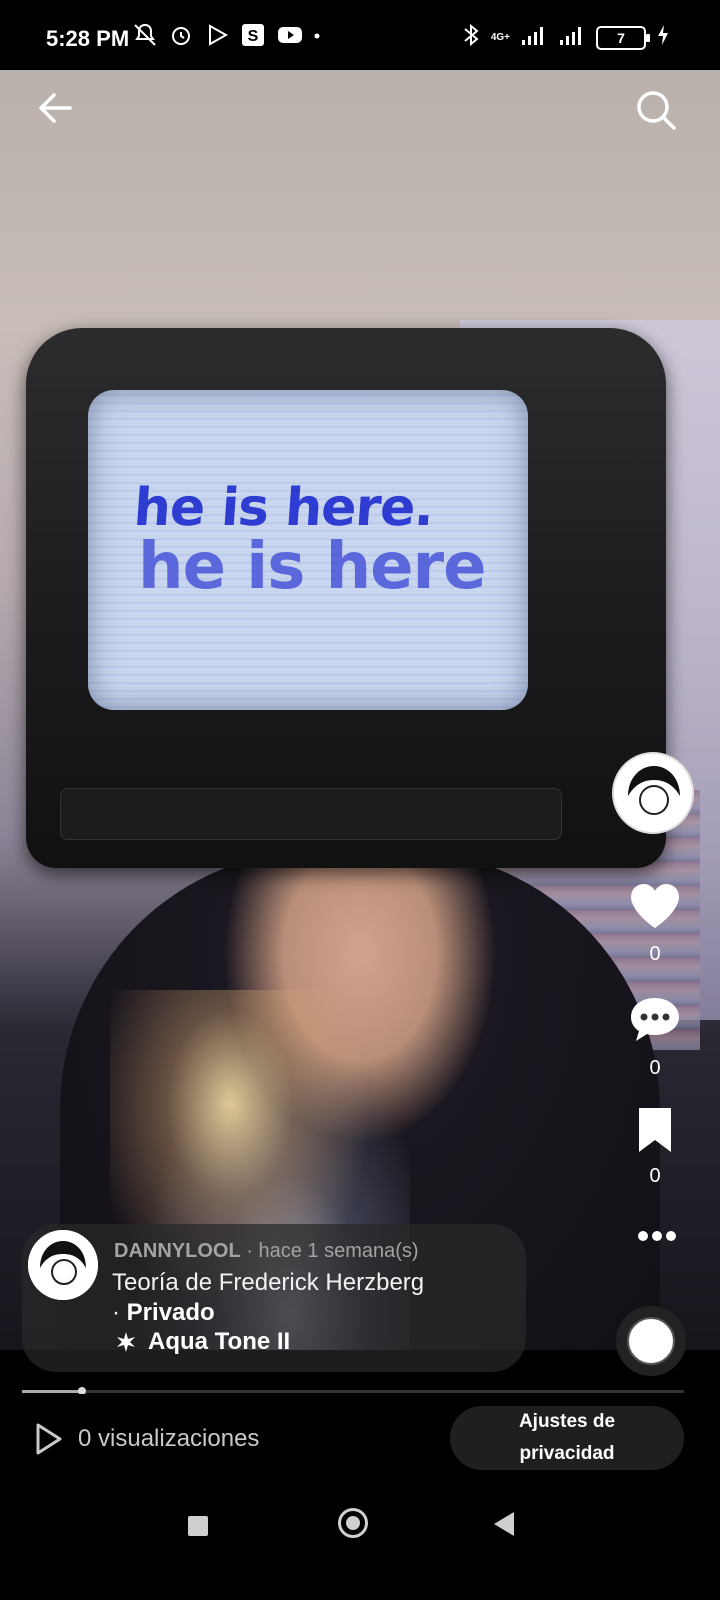  Describe the element at coordinates (126, 1342) in the screenshot. I see `sparkle-icon` at that location.